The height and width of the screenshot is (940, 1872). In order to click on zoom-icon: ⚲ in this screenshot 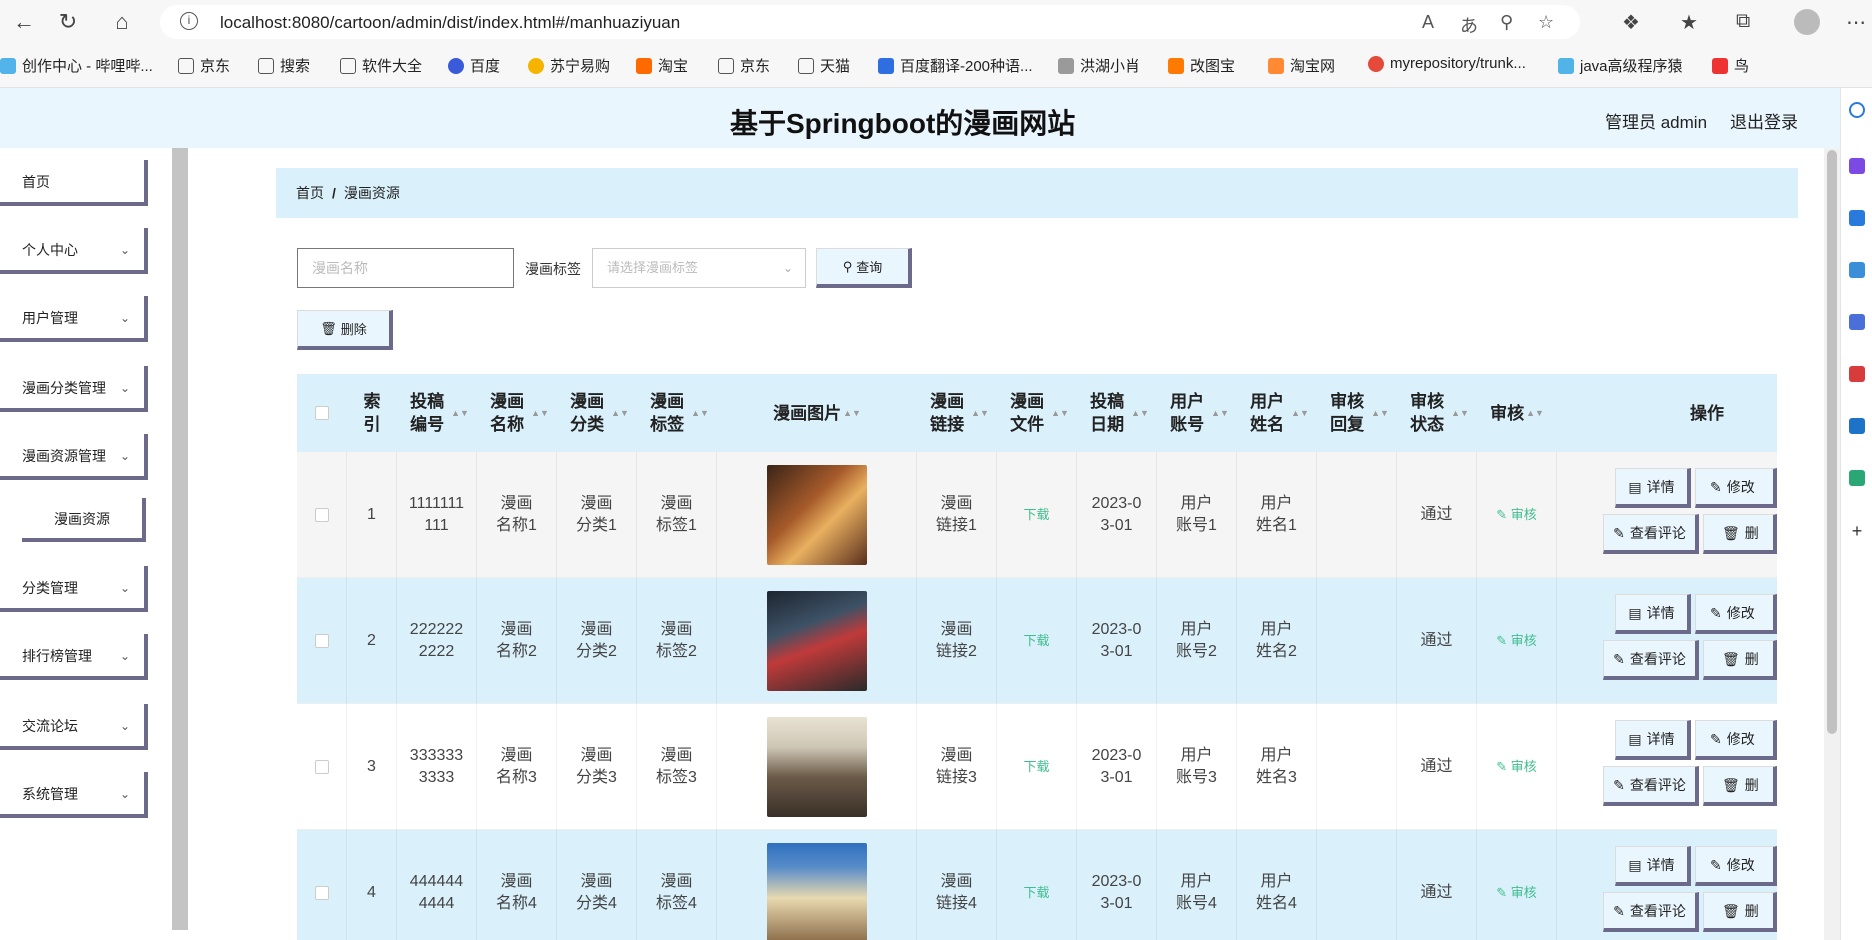, I will do `click(1506, 22)`.